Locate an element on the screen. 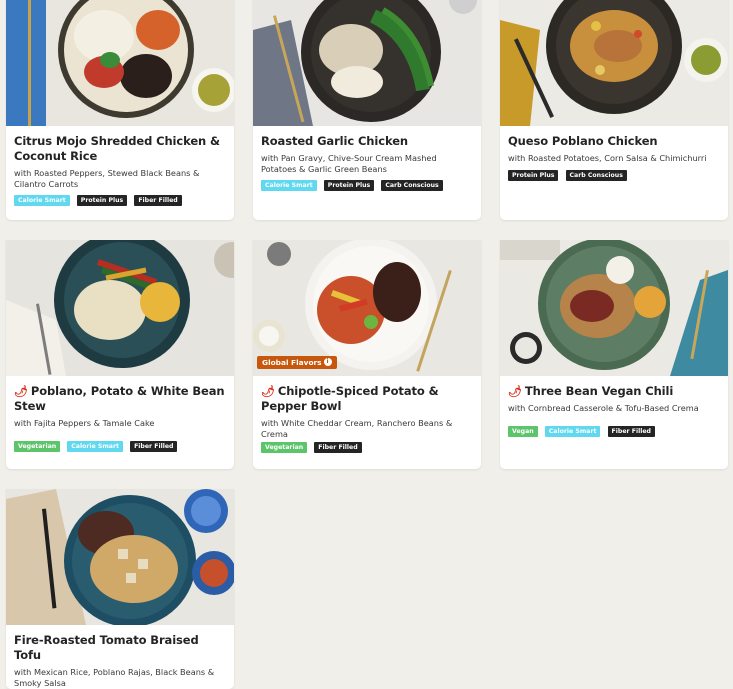 This screenshot has width=733, height=689. meal-tags: Calorie Smart Protein Plus Fiber Filled is located at coordinates (120, 201).